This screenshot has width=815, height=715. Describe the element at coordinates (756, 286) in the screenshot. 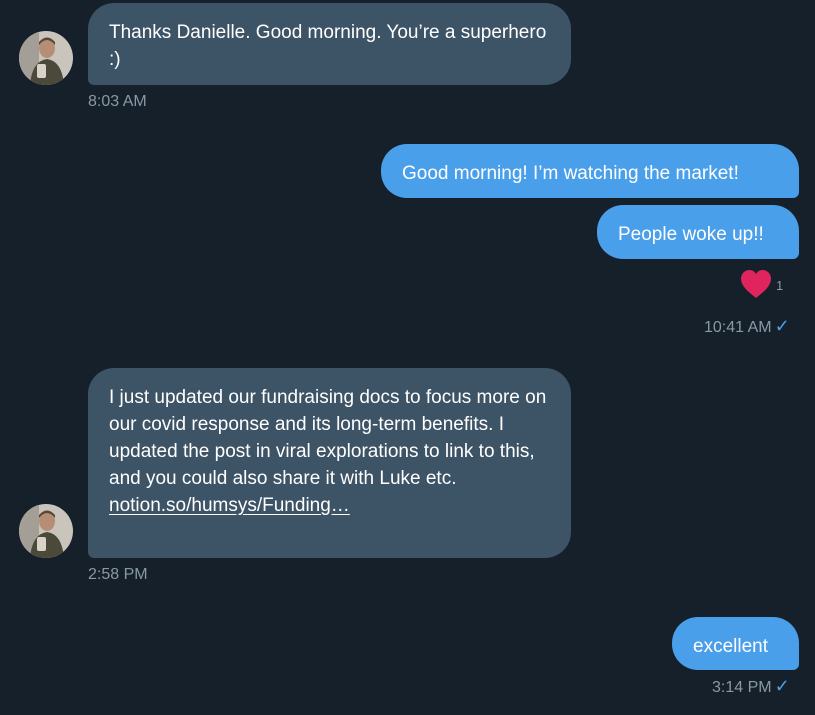

I see `heart-icon` at that location.